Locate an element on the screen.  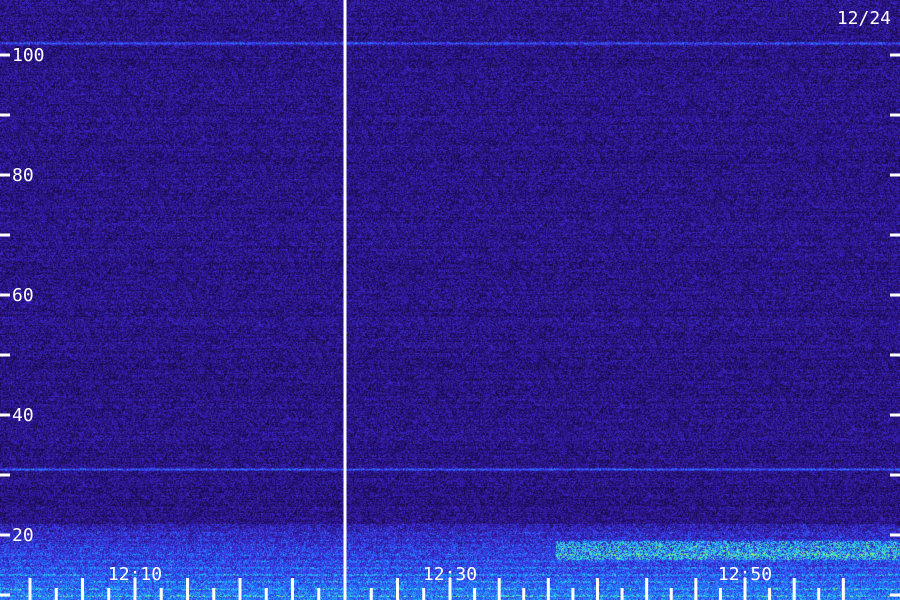
y-tick-label: 100 is located at coordinates (28, 55).